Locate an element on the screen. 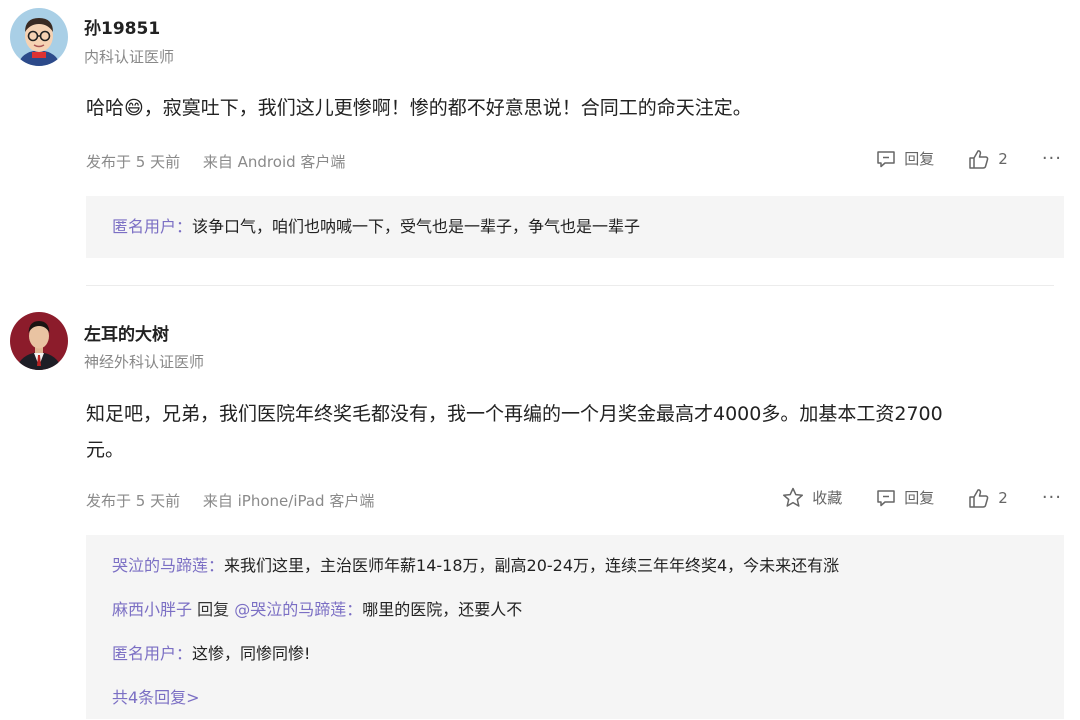 The image size is (1080, 720). comment-actions: 收藏 回复 2 ··· is located at coordinates (905, 497).